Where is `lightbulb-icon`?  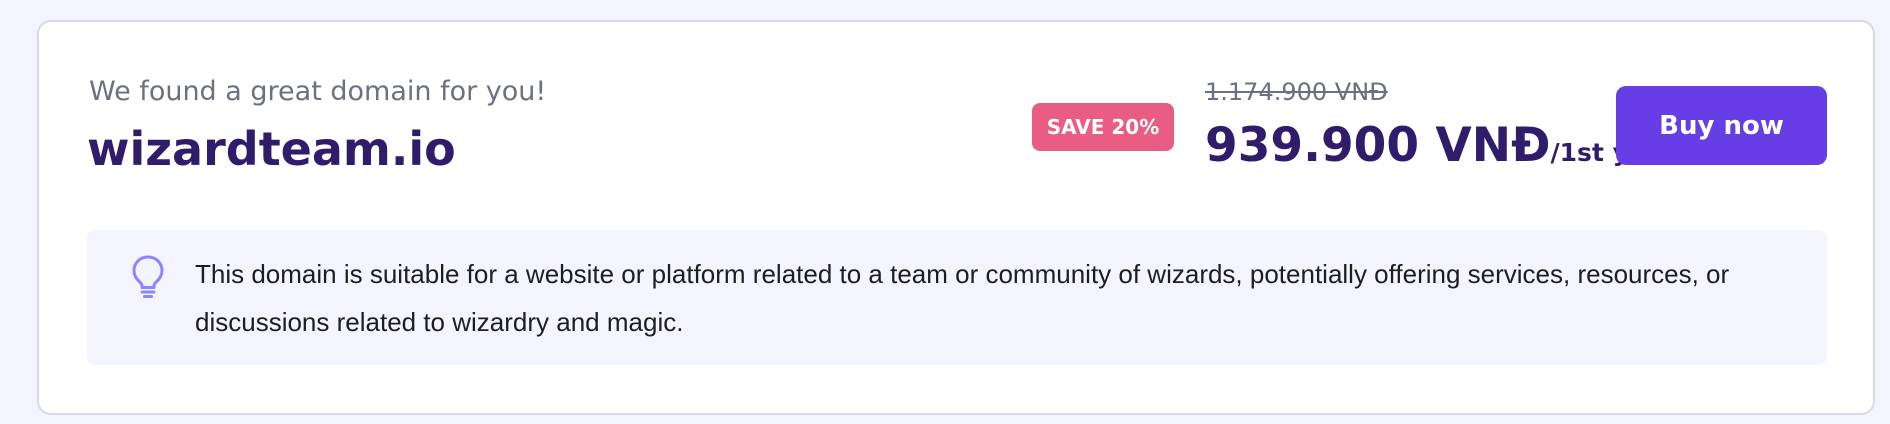
lightbulb-icon is located at coordinates (148, 277).